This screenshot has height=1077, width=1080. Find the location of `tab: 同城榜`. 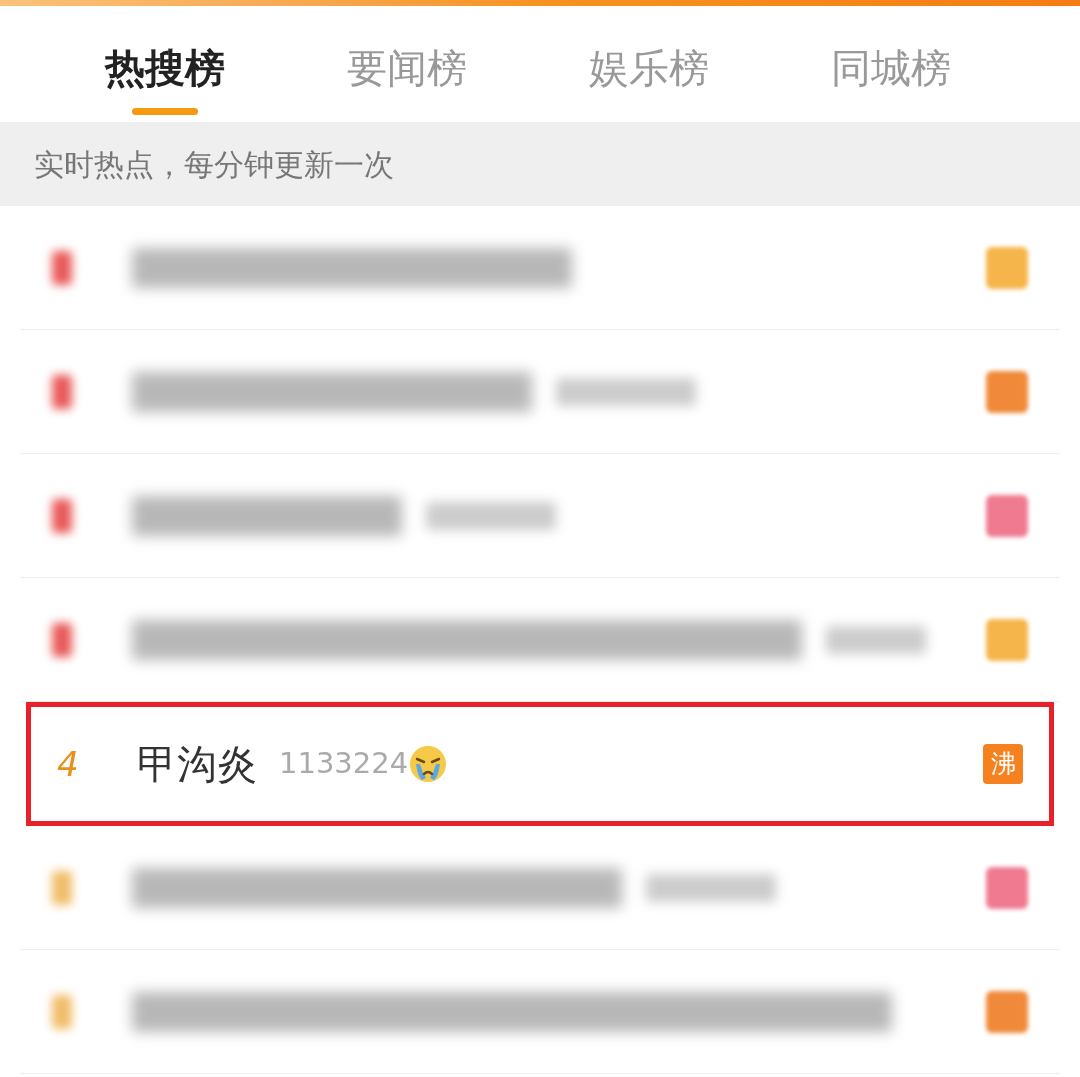

tab: 同城榜 is located at coordinates (891, 78).